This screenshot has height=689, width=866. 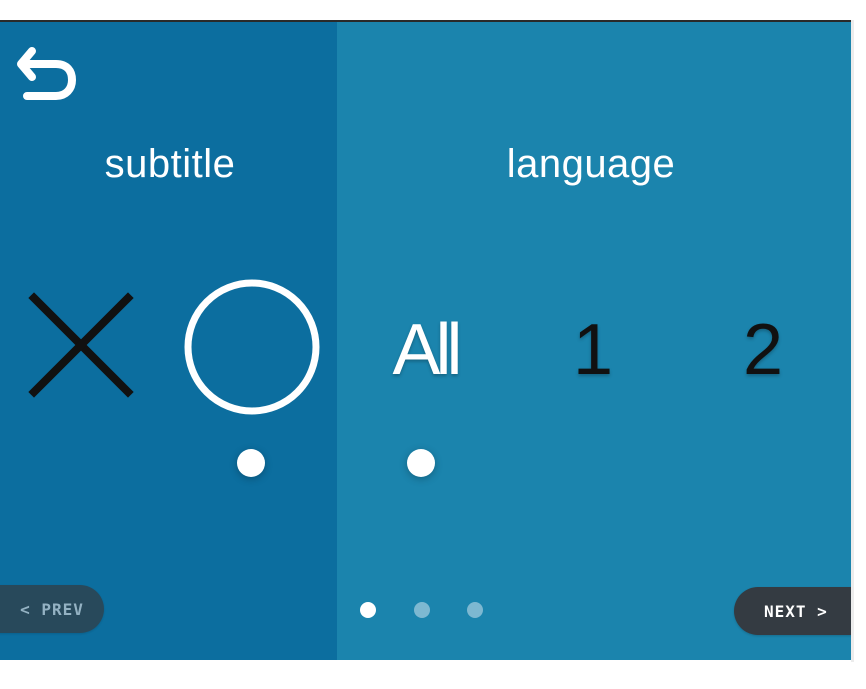 I want to click on back-button, so click(x=46, y=75).